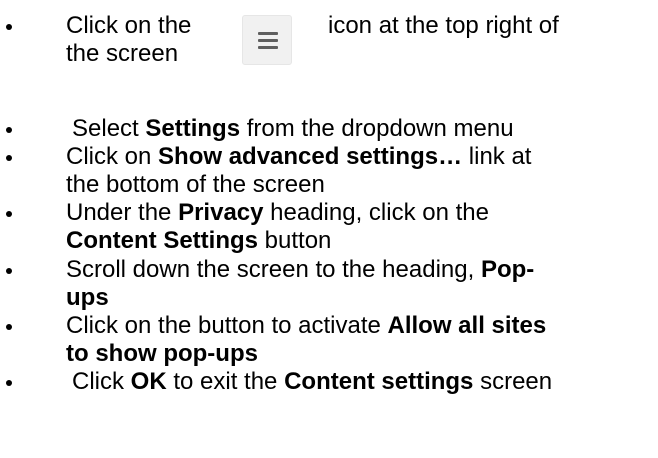  What do you see at coordinates (122, 212) in the screenshot?
I see `instruction-segment: Under the` at bounding box center [122, 212].